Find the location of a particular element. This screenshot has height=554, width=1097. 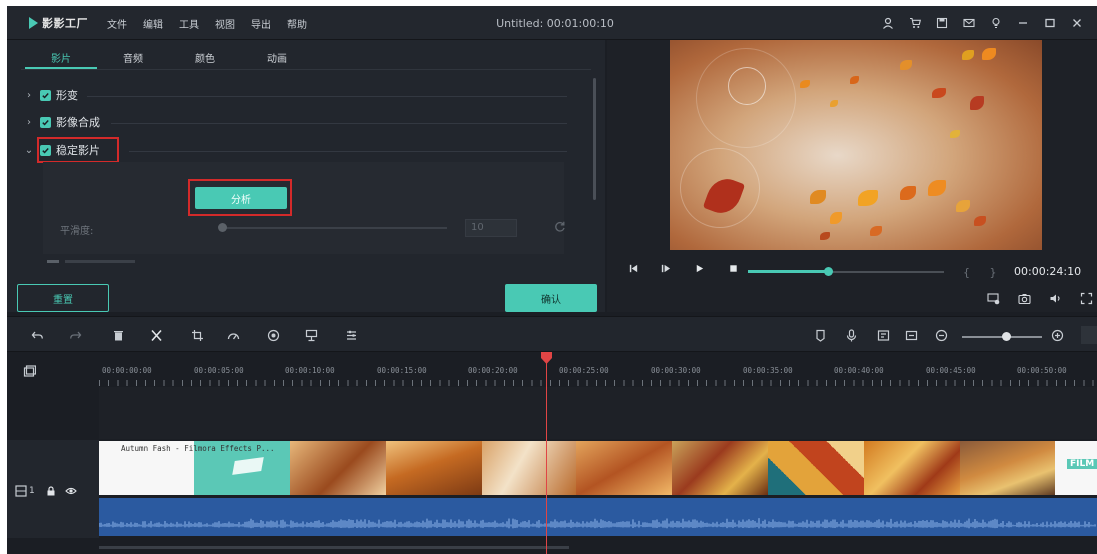

film-icon is located at coordinates (21, 491).